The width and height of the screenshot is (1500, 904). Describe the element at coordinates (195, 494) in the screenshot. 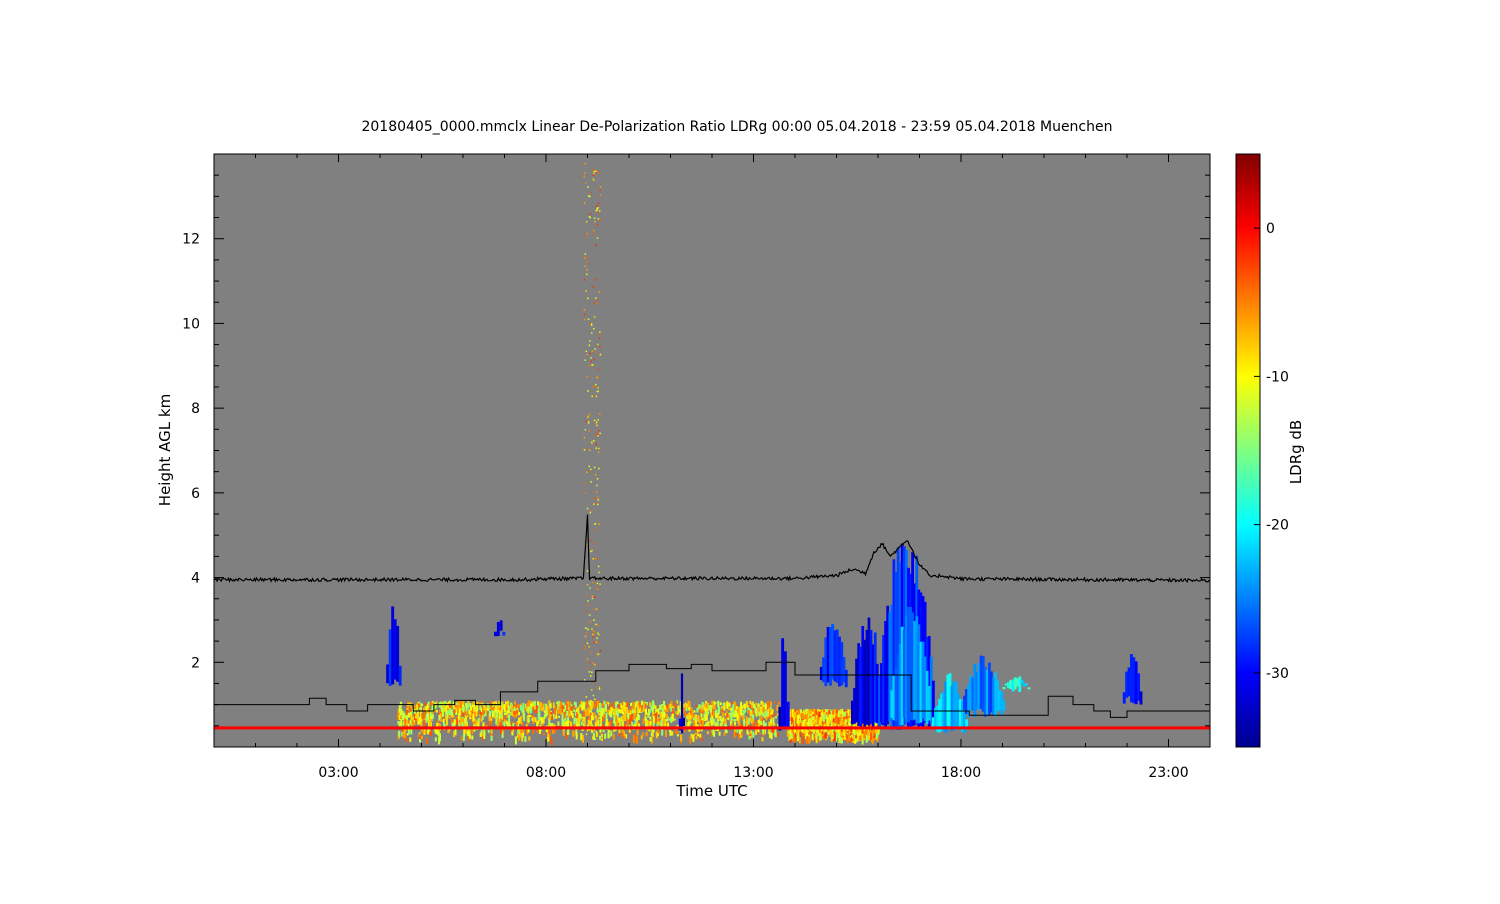

I see `y-tick-label: 6` at that location.